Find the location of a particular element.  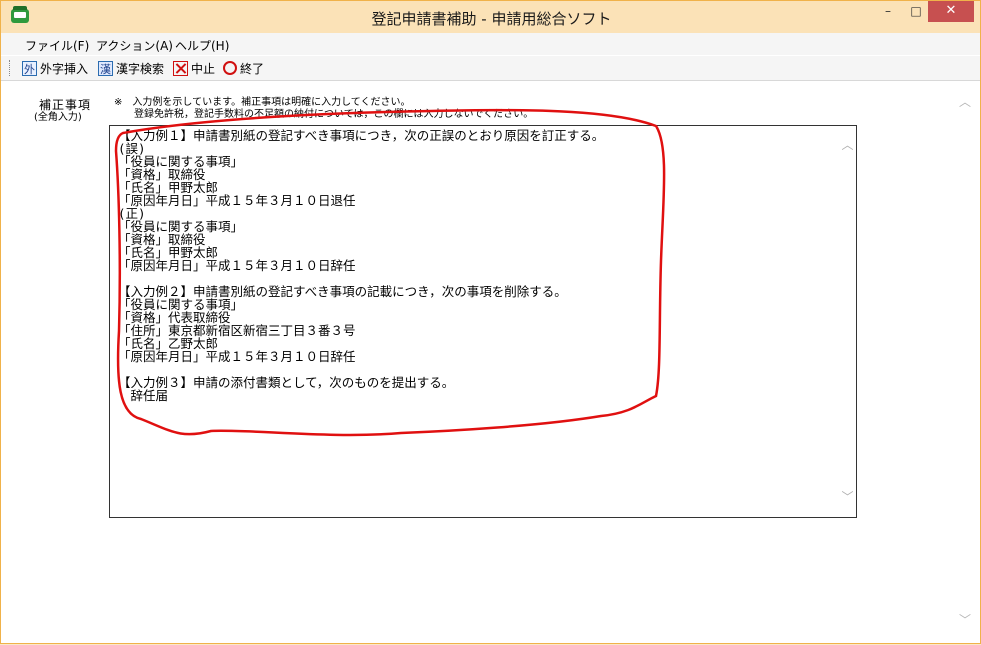

maximize-button: □ is located at coordinates (916, 11).